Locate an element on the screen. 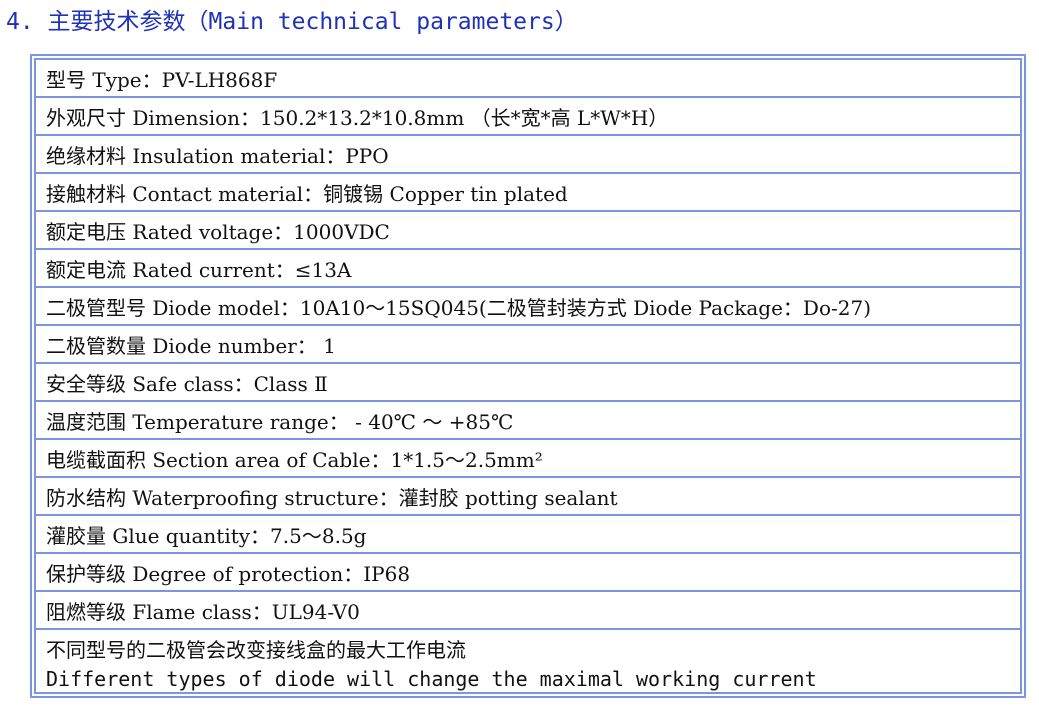 This screenshot has width=1039, height=707. parameter-row-temperature-range: 温度范围 Temperature range： - 40℃ ～ +85℃ is located at coordinates (528, 421).